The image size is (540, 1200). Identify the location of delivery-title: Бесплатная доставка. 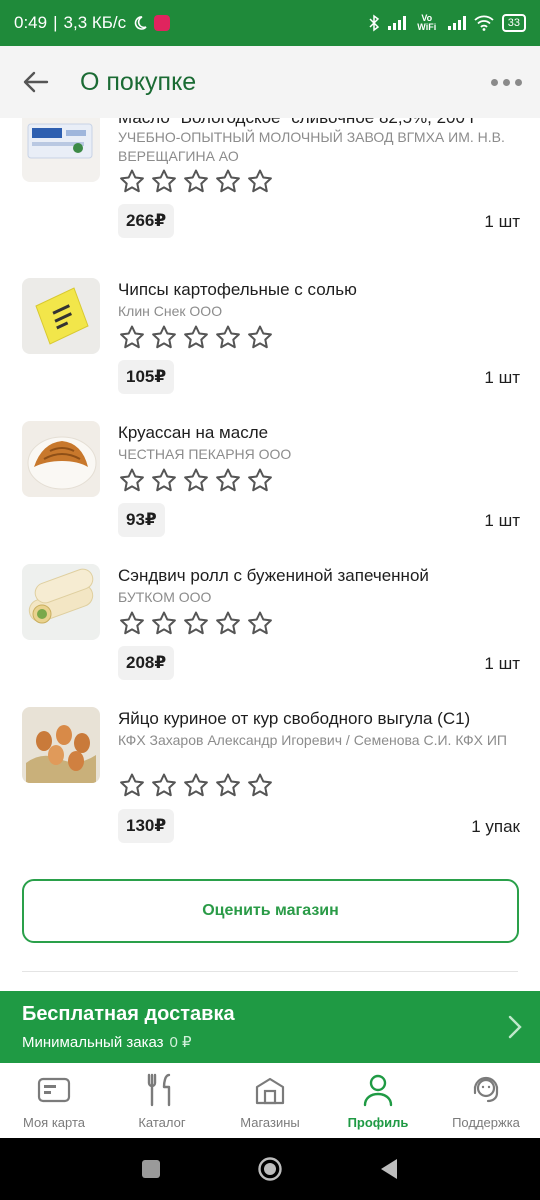
(128, 1014).